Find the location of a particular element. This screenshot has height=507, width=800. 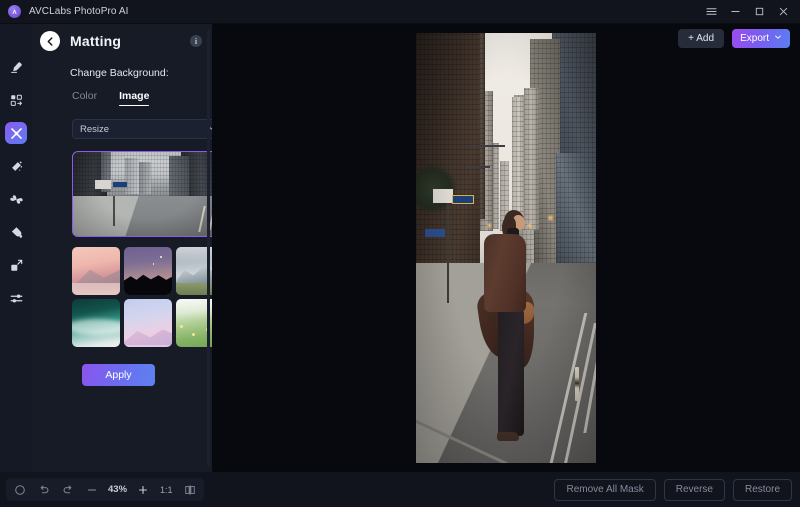

zoom-tool-group: 43% 1:1 is located at coordinates (105, 489).